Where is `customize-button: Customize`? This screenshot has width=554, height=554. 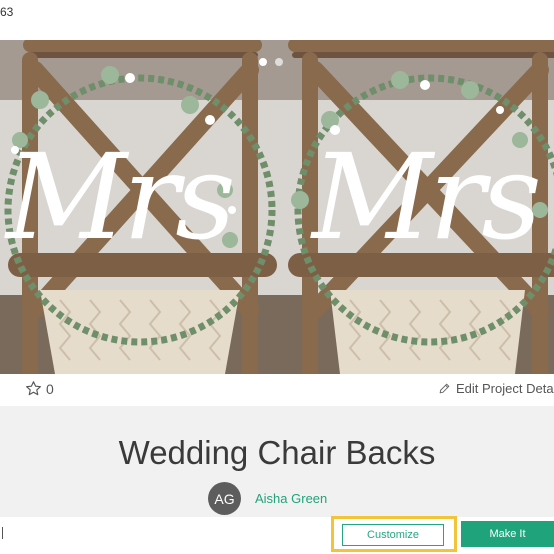 customize-button: Customize is located at coordinates (393, 535).